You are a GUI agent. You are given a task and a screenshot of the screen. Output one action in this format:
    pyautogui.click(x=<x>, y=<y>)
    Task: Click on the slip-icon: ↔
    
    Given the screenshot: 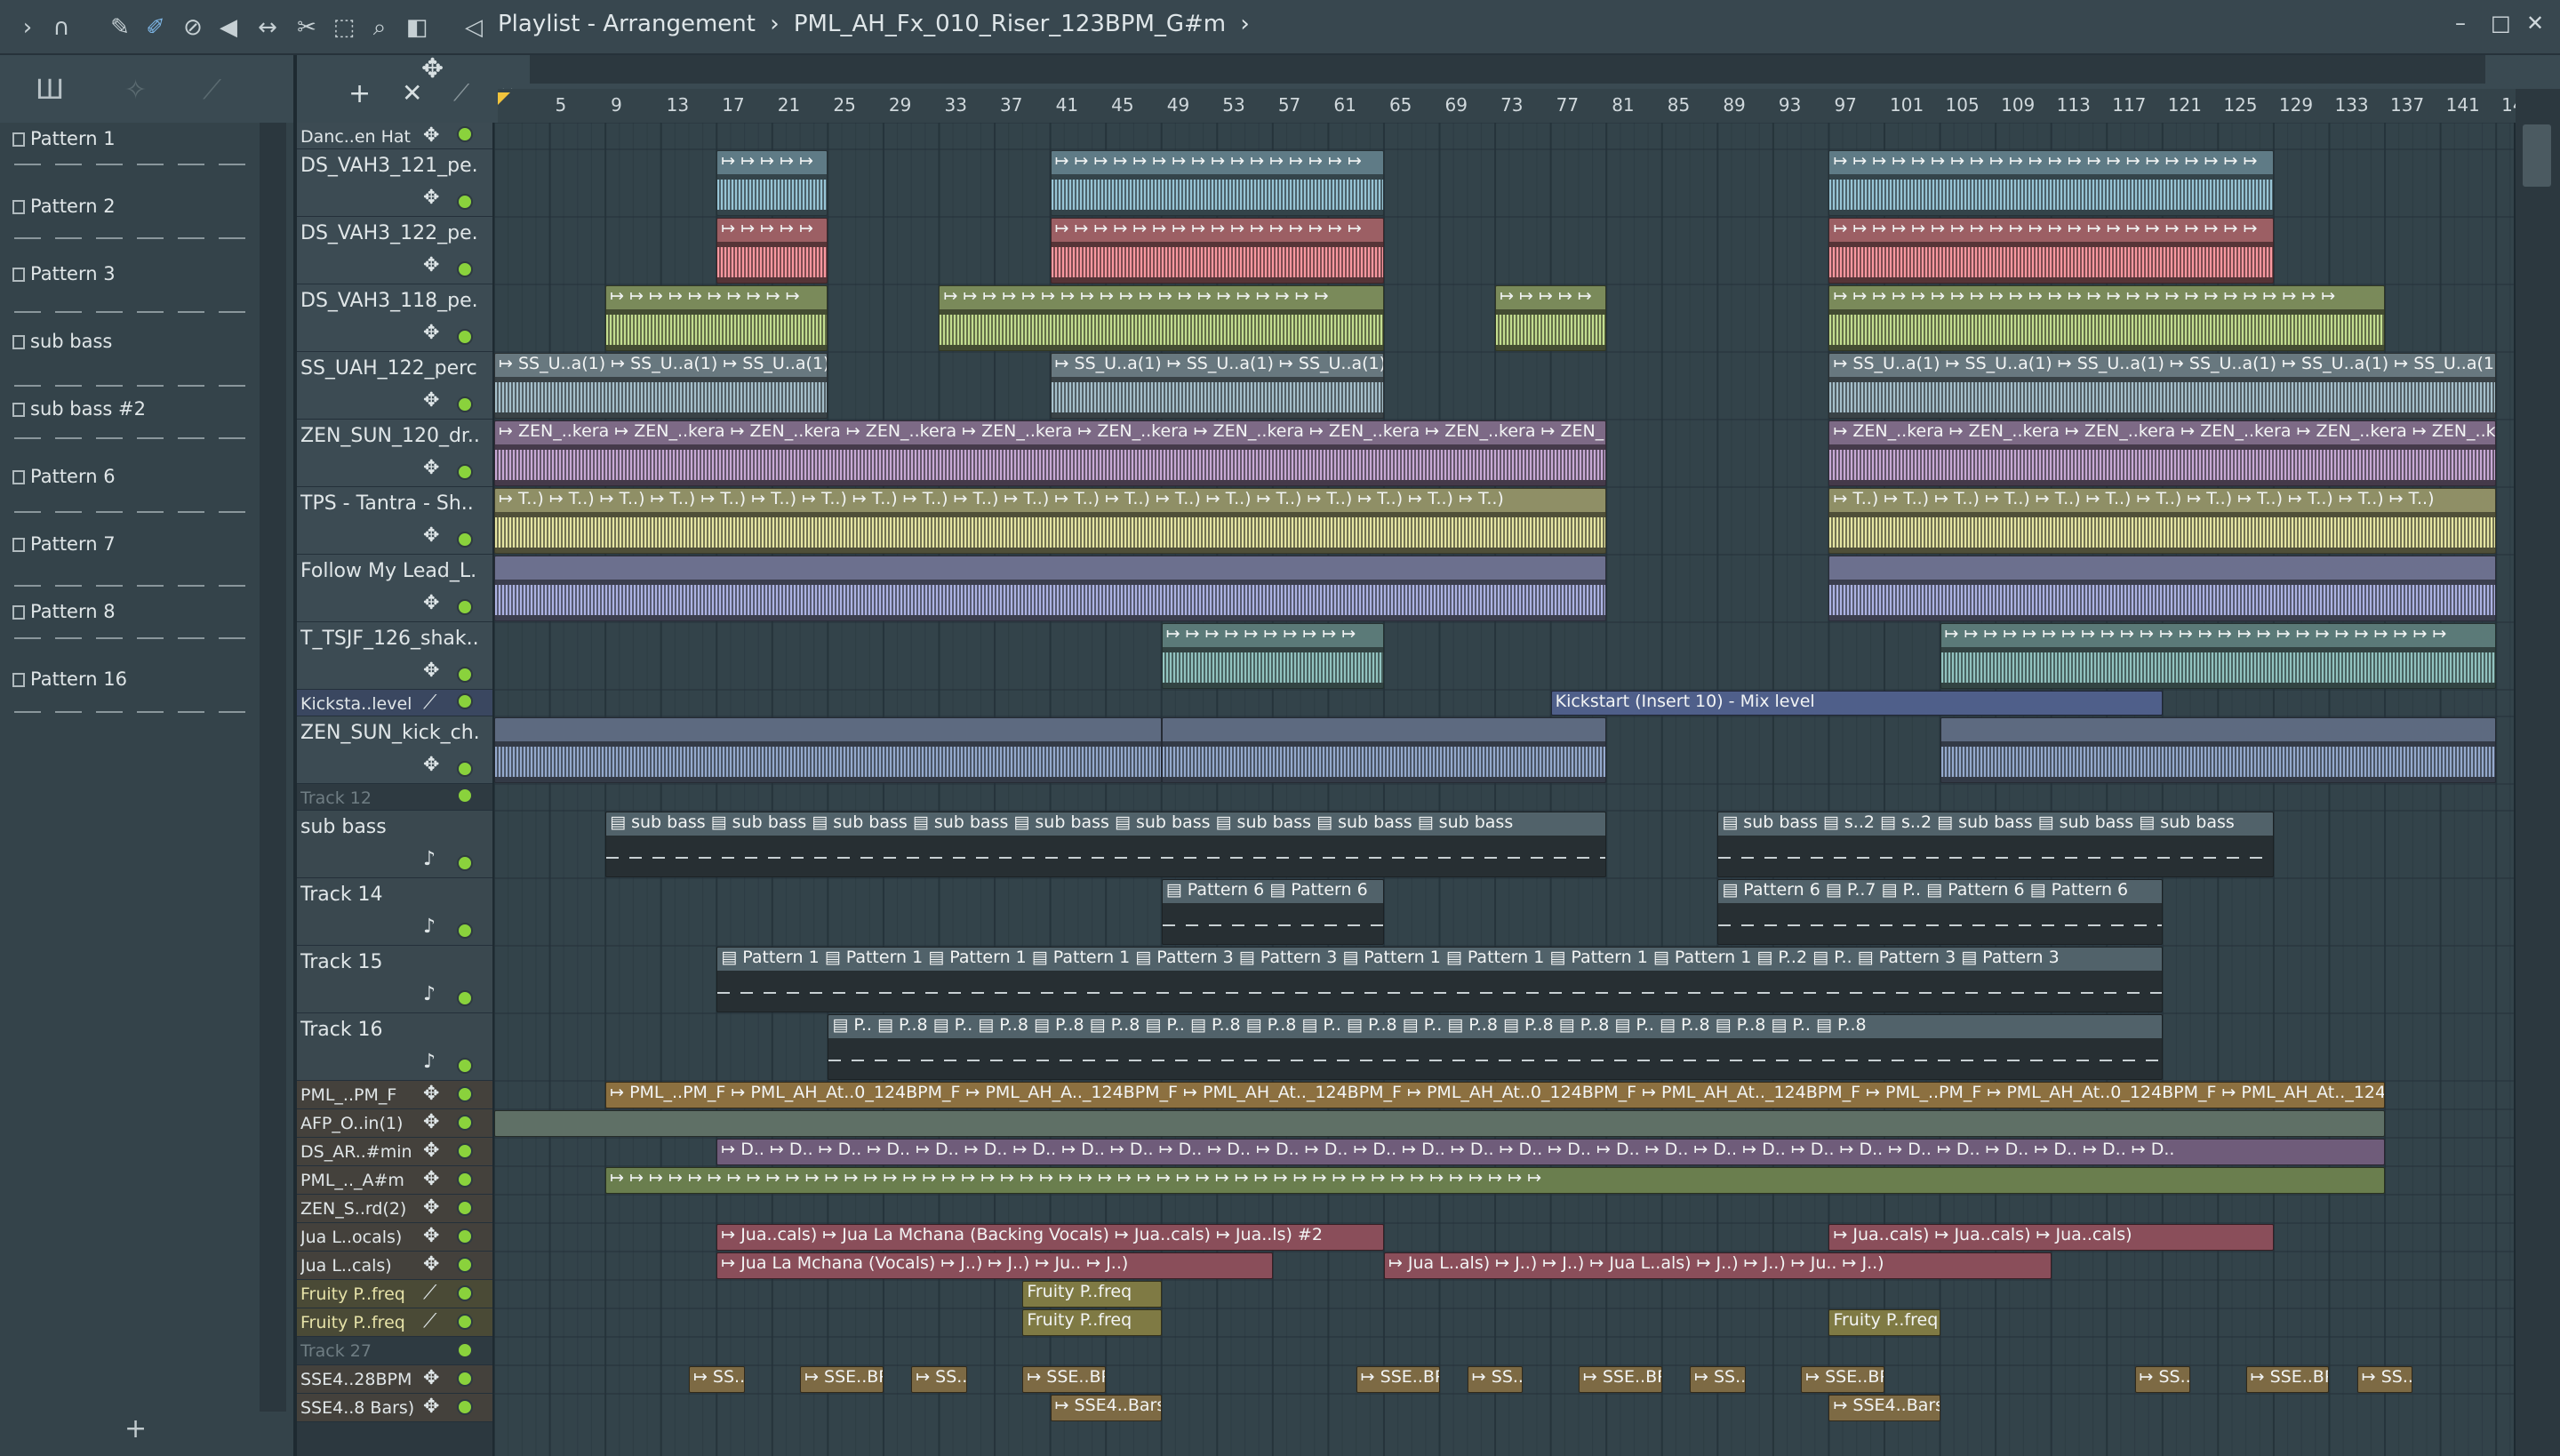 What is the action you would take?
    pyautogui.click(x=267, y=27)
    